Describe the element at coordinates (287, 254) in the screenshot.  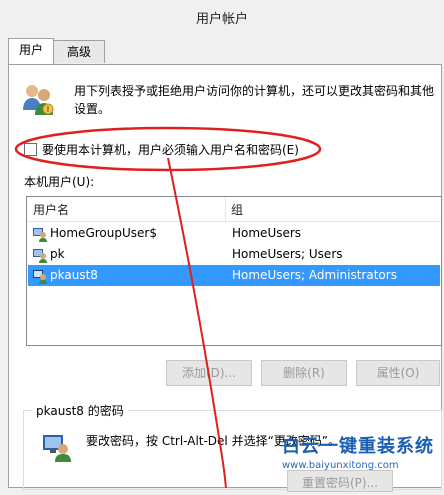
I see `user-group: HomeUsers; Users` at that location.